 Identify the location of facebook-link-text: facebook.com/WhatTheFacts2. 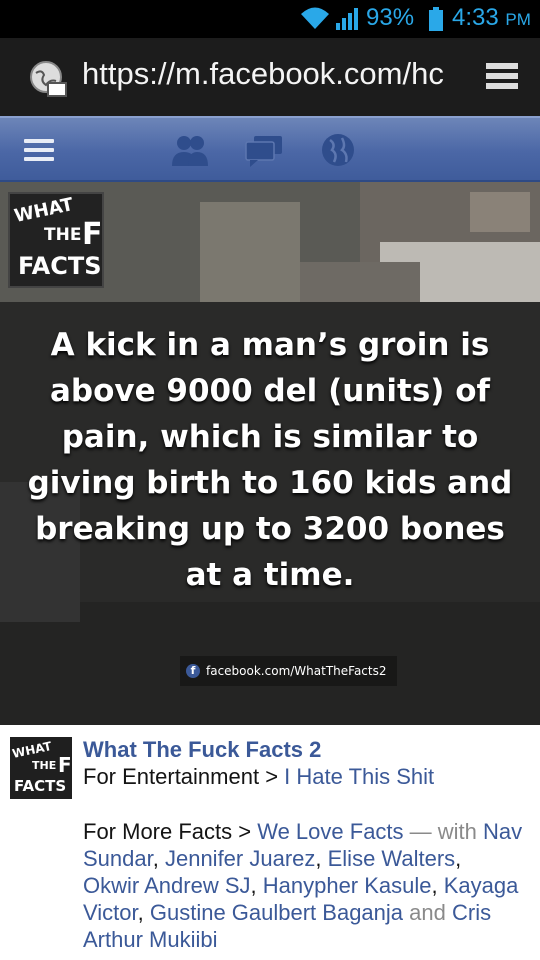
(296, 671).